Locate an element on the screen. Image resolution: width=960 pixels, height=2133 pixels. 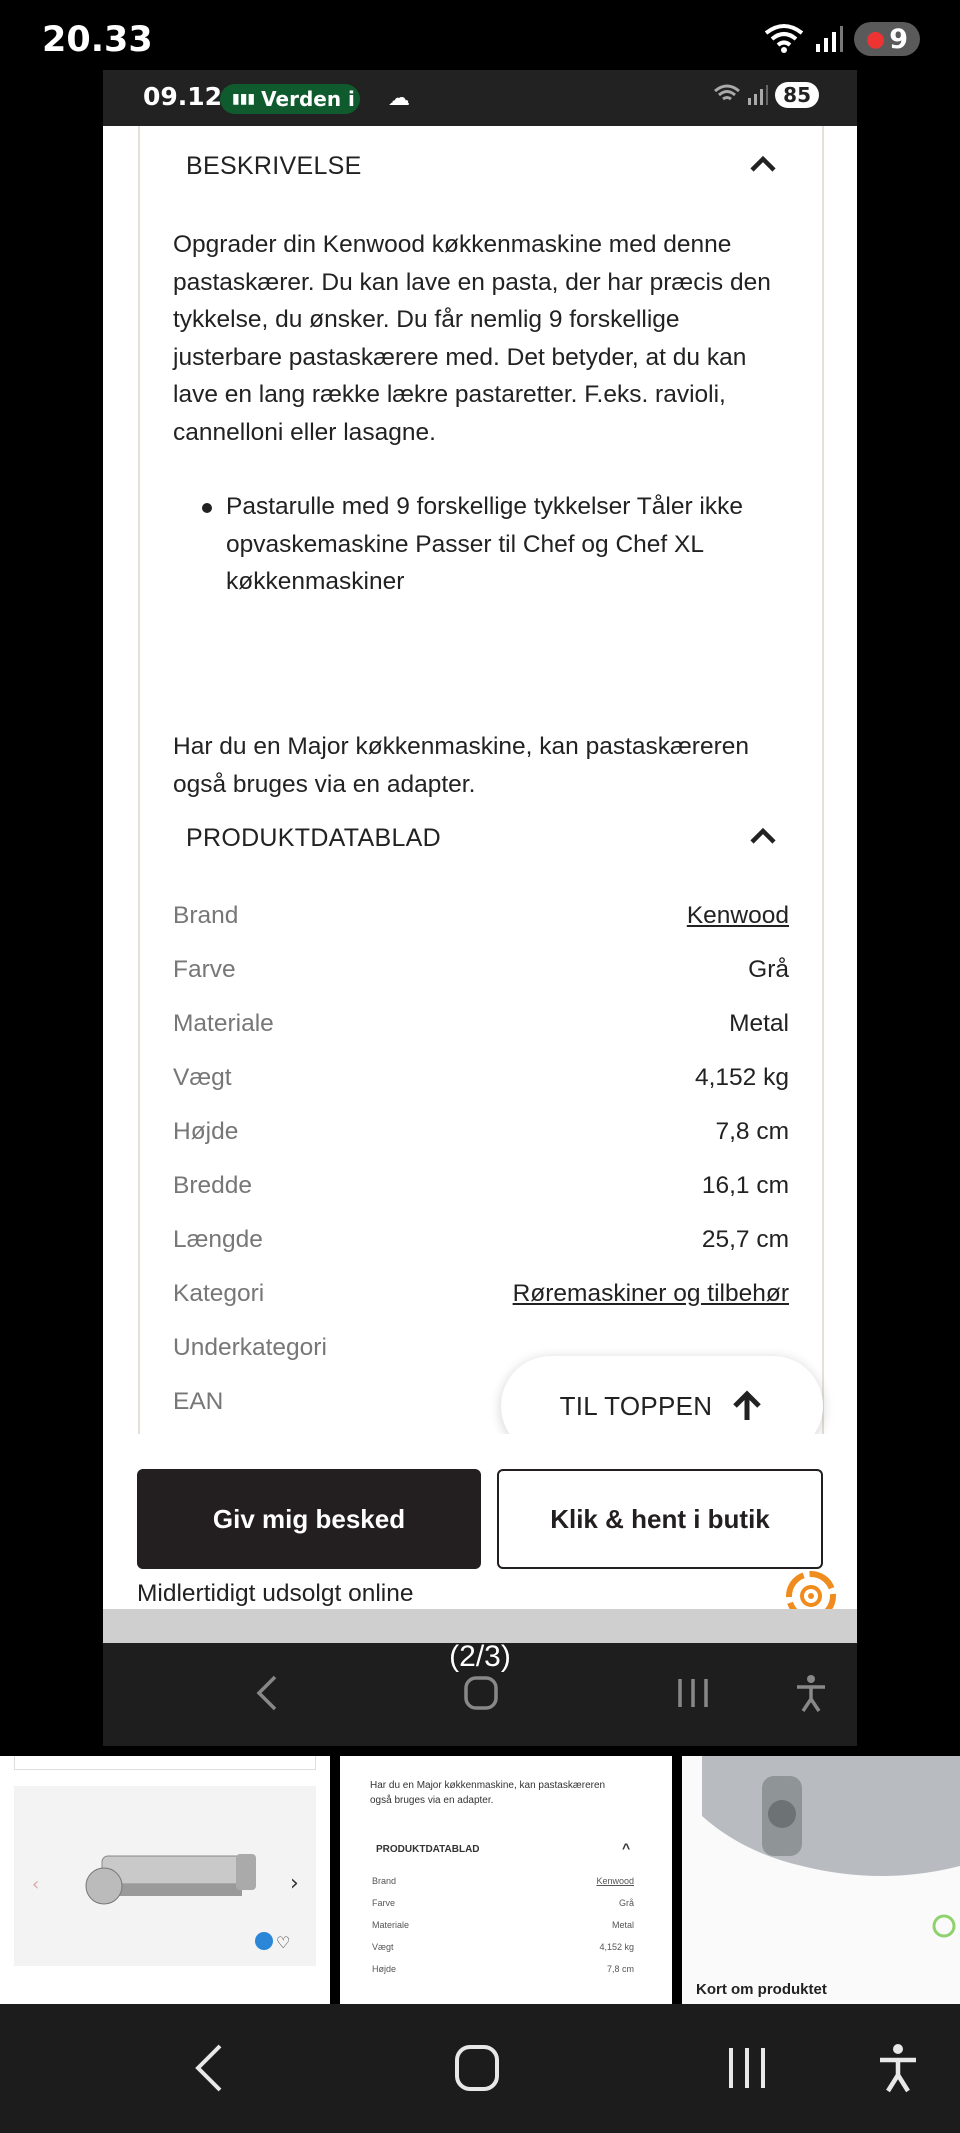
product-image: ‹ › ♡ is located at coordinates (165, 1876).